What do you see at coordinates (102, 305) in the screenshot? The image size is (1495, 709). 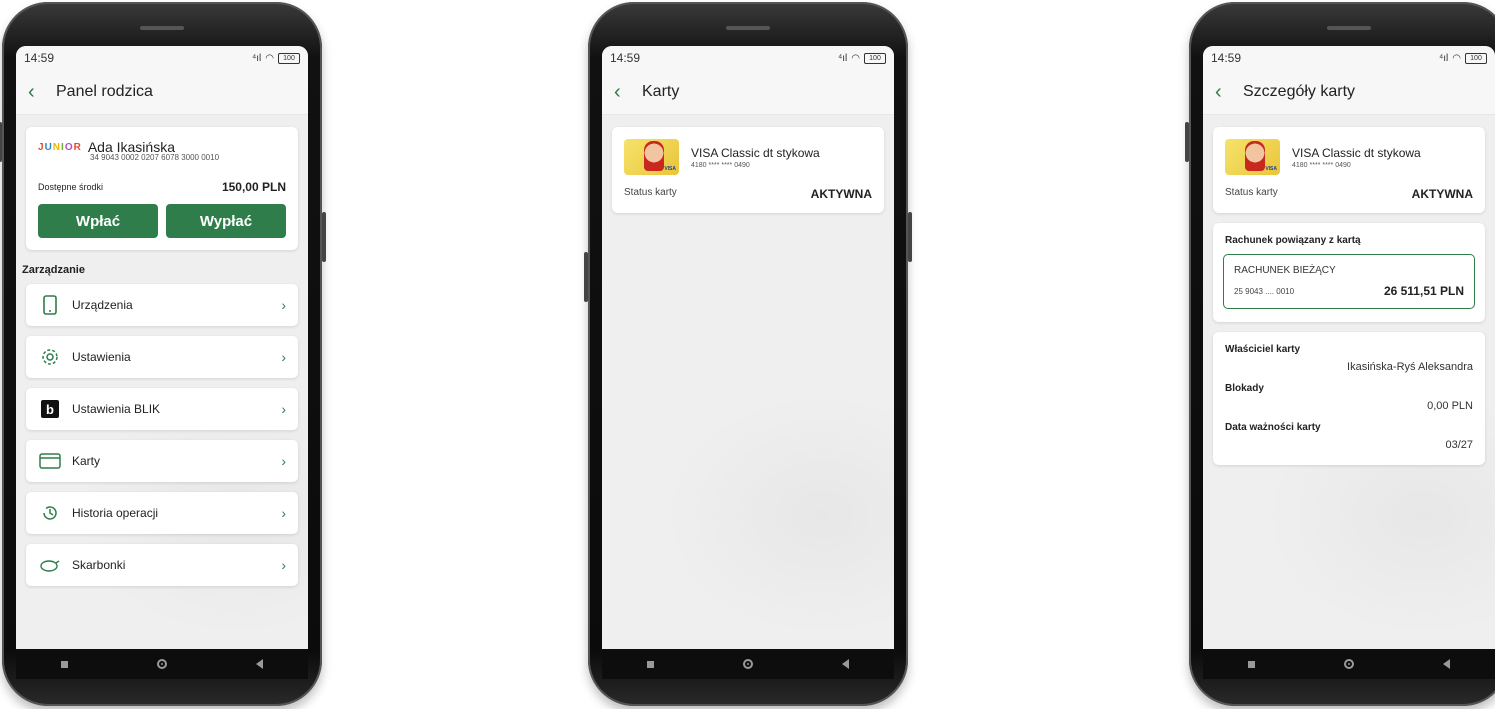 I see `menu-item-label: Urządzenia` at bounding box center [102, 305].